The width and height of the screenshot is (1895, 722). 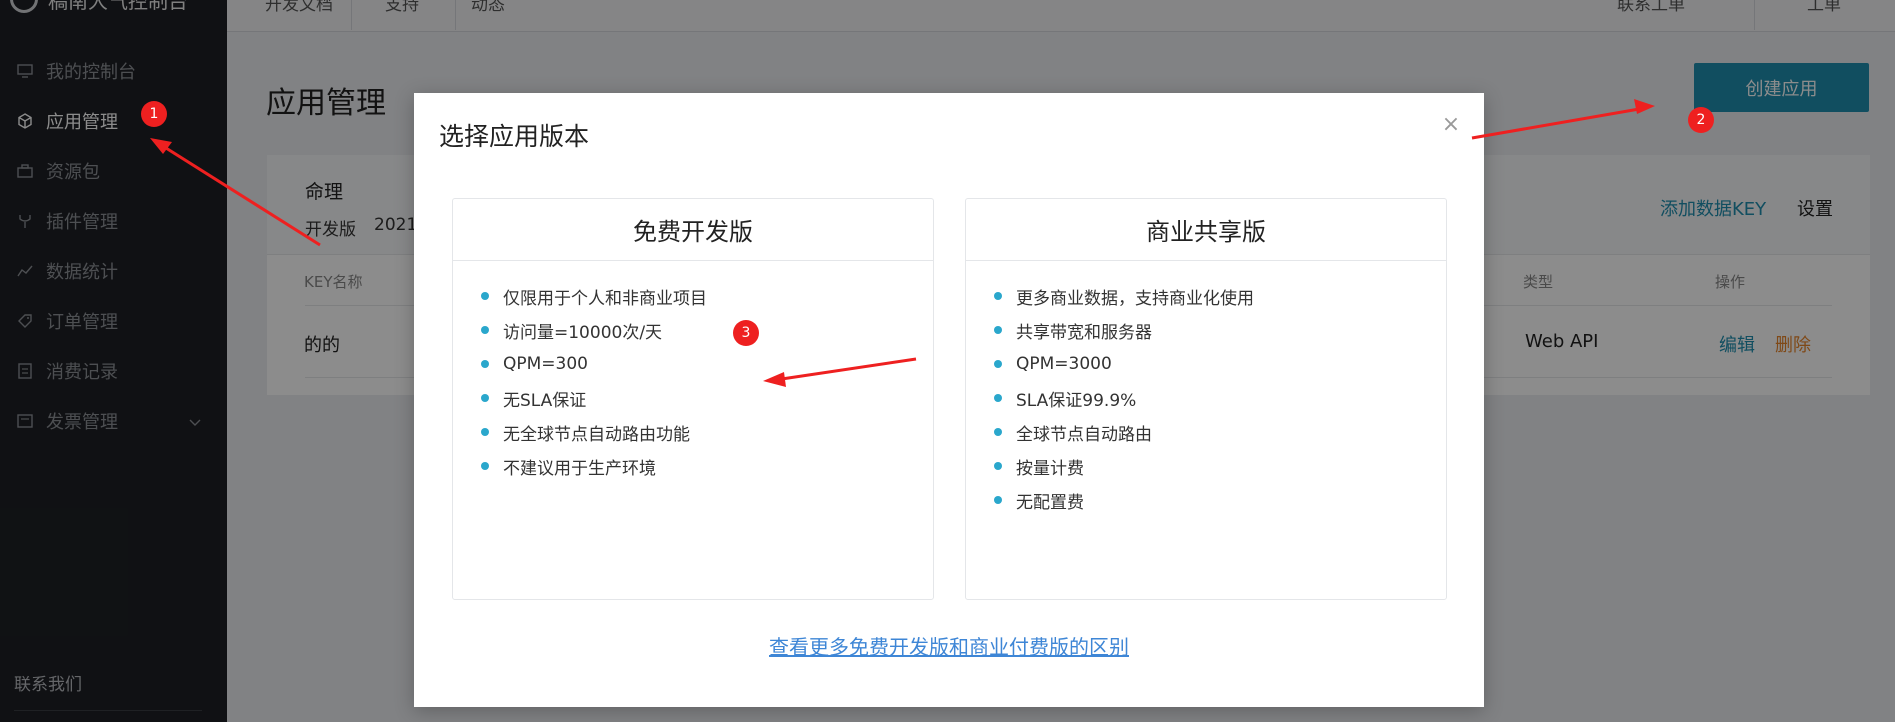 I want to click on feature-text: QPM=300, so click(x=545, y=364).